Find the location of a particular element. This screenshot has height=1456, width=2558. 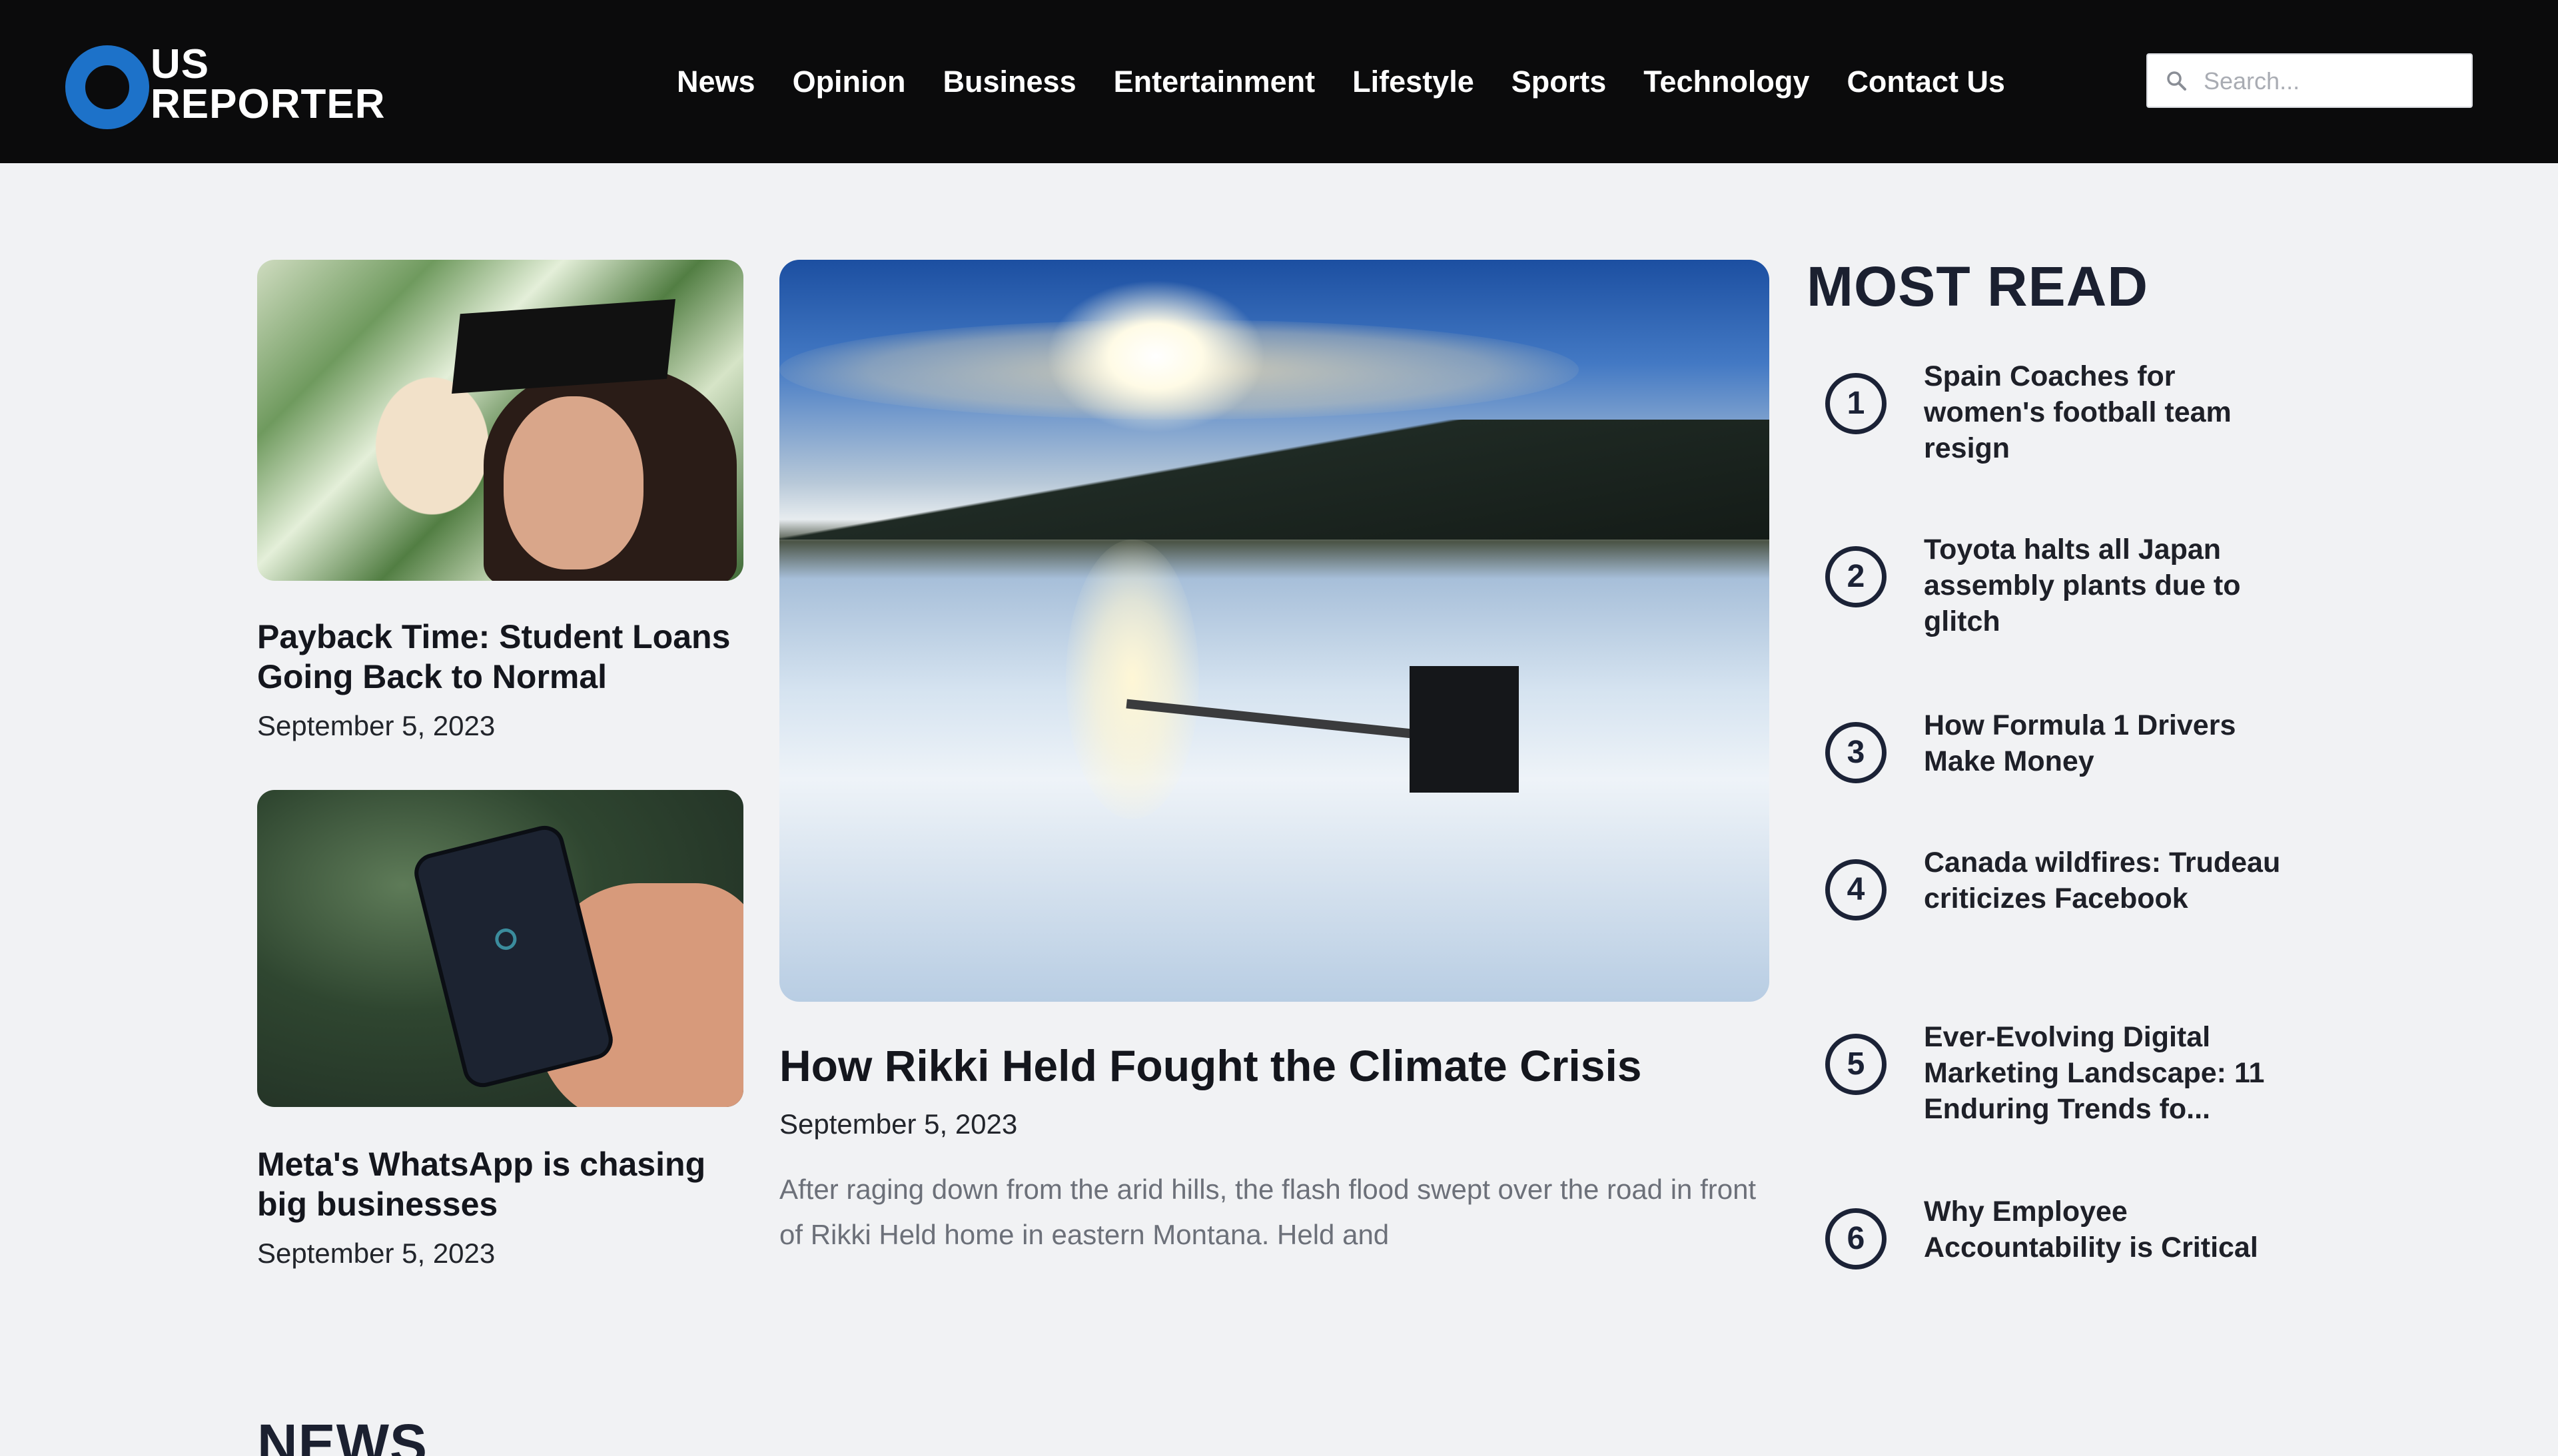

nav-item-opinion: Opinion is located at coordinates (849, 82).